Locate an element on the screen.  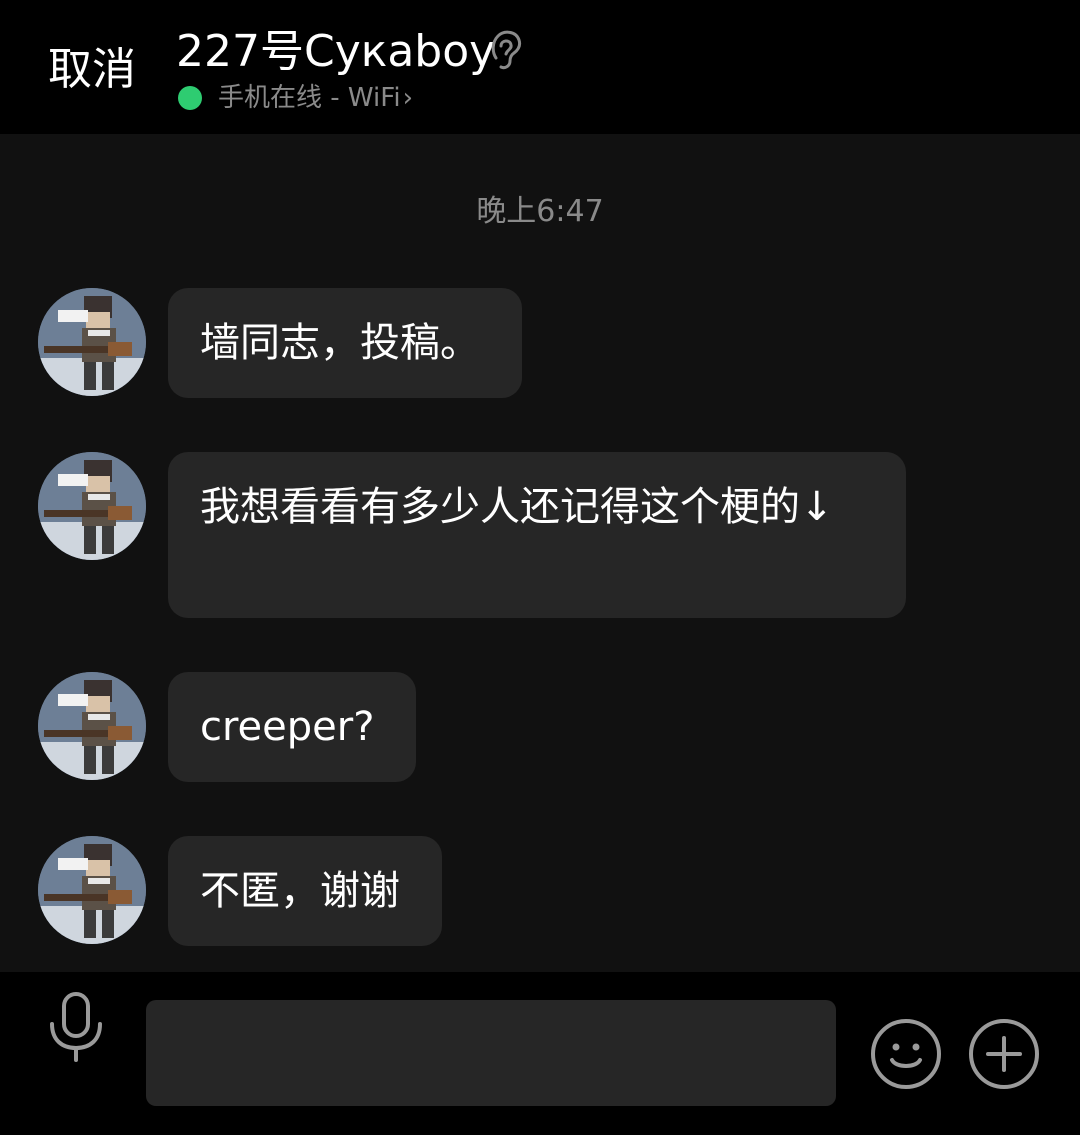
message-bubble: 不匿，谢谢 is located at coordinates (305, 891).